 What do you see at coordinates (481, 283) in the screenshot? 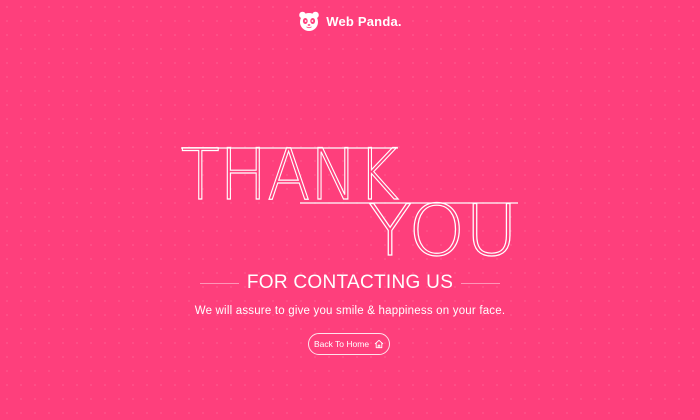
I see `divider-right` at bounding box center [481, 283].